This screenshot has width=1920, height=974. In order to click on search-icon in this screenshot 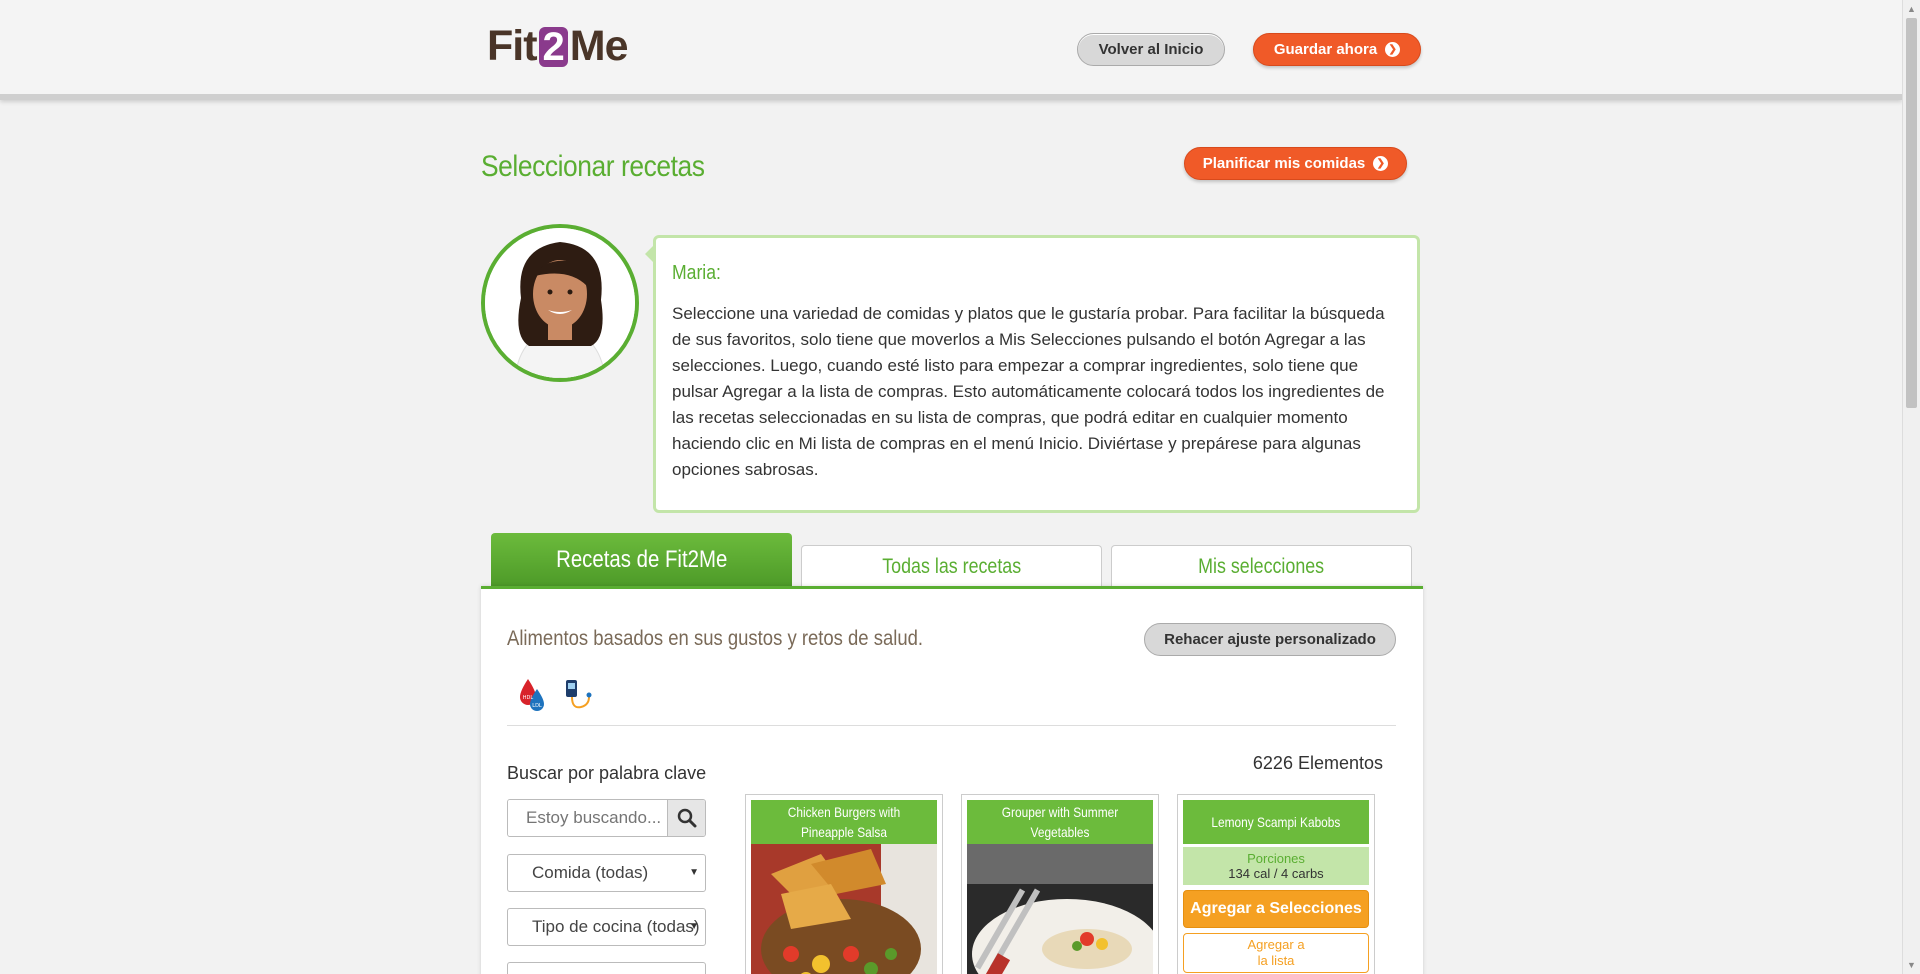, I will do `click(686, 818)`.